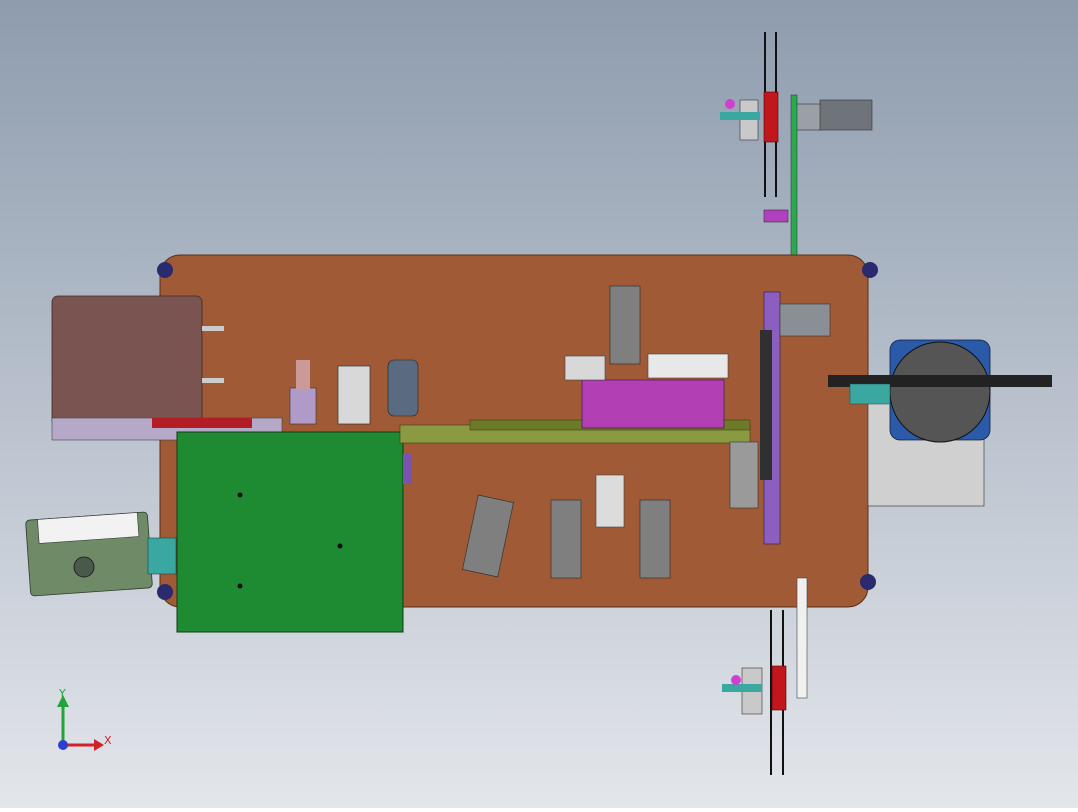 Image resolution: width=1078 pixels, height=812 pixels. What do you see at coordinates (108, 740) in the screenshot?
I see `axis-x-label: X` at bounding box center [108, 740].